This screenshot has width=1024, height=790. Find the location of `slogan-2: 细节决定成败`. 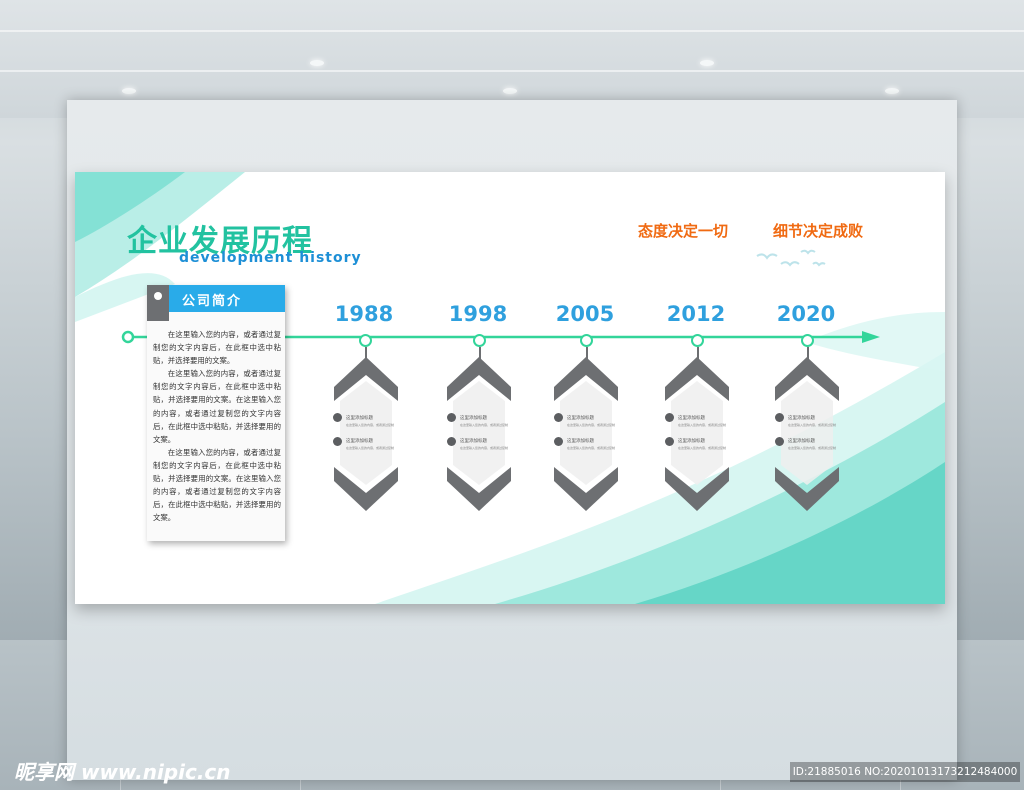

slogan-2: 细节决定成败 is located at coordinates (818, 231).